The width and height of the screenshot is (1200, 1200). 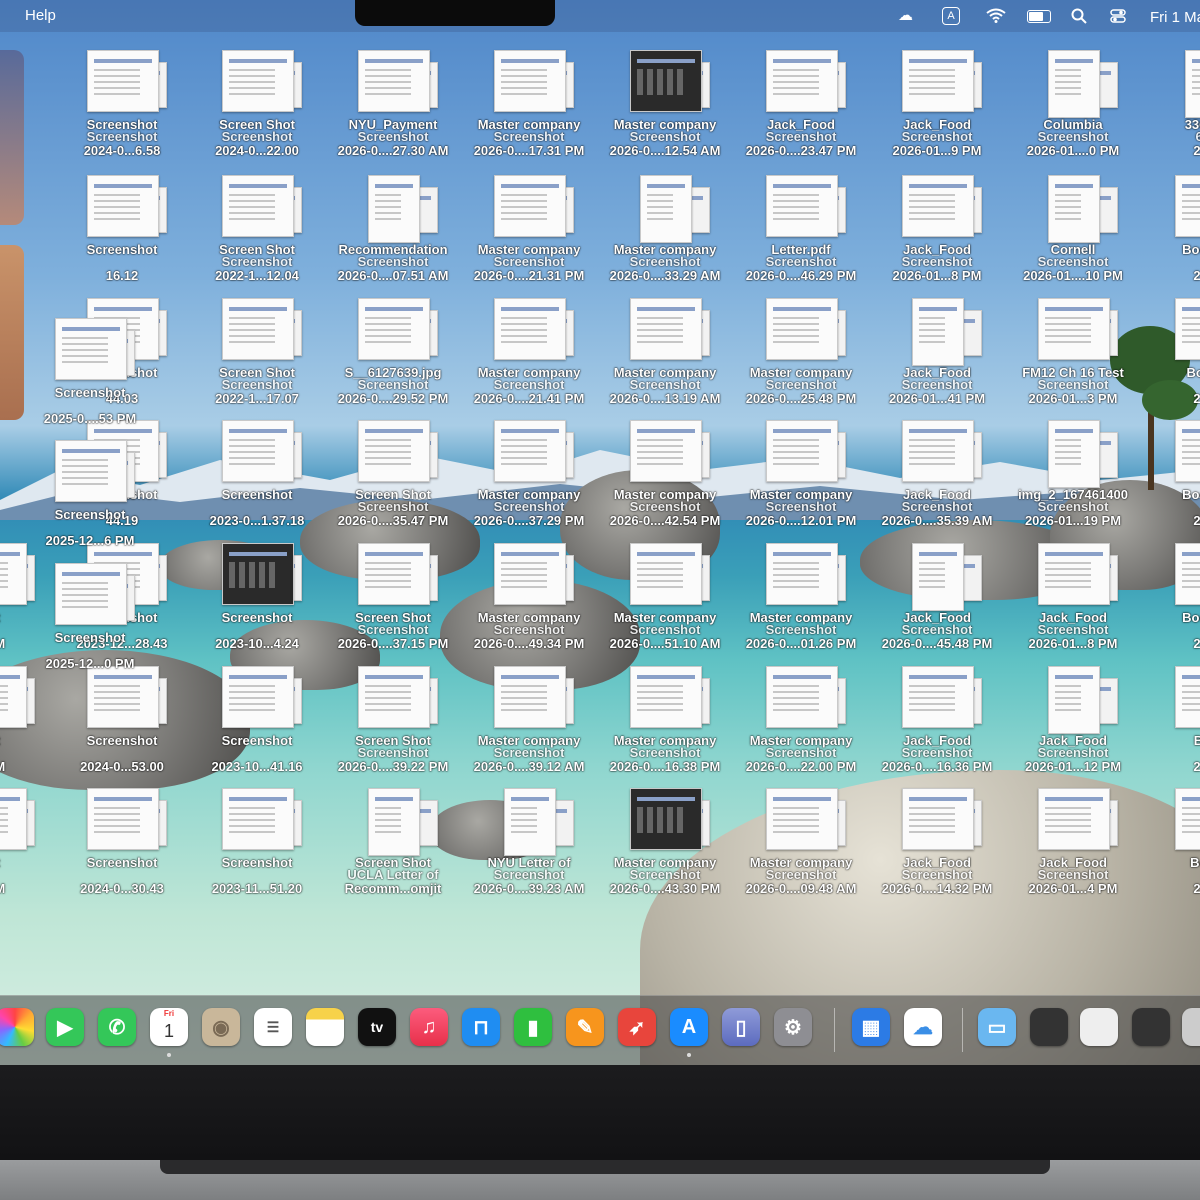 I want to click on keynote-icon: ⊓, so click(x=481, y=1027).